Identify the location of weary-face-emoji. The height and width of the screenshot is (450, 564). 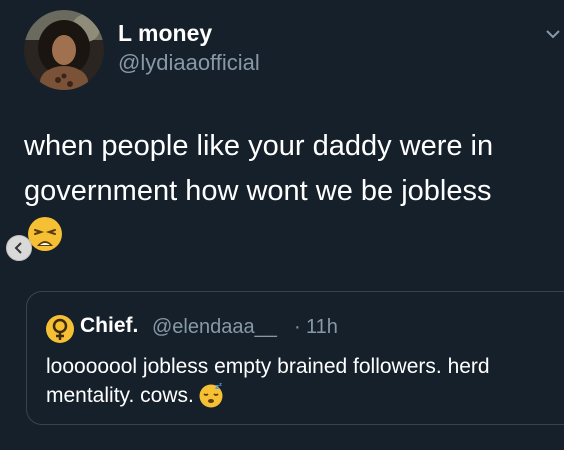
(45, 234).